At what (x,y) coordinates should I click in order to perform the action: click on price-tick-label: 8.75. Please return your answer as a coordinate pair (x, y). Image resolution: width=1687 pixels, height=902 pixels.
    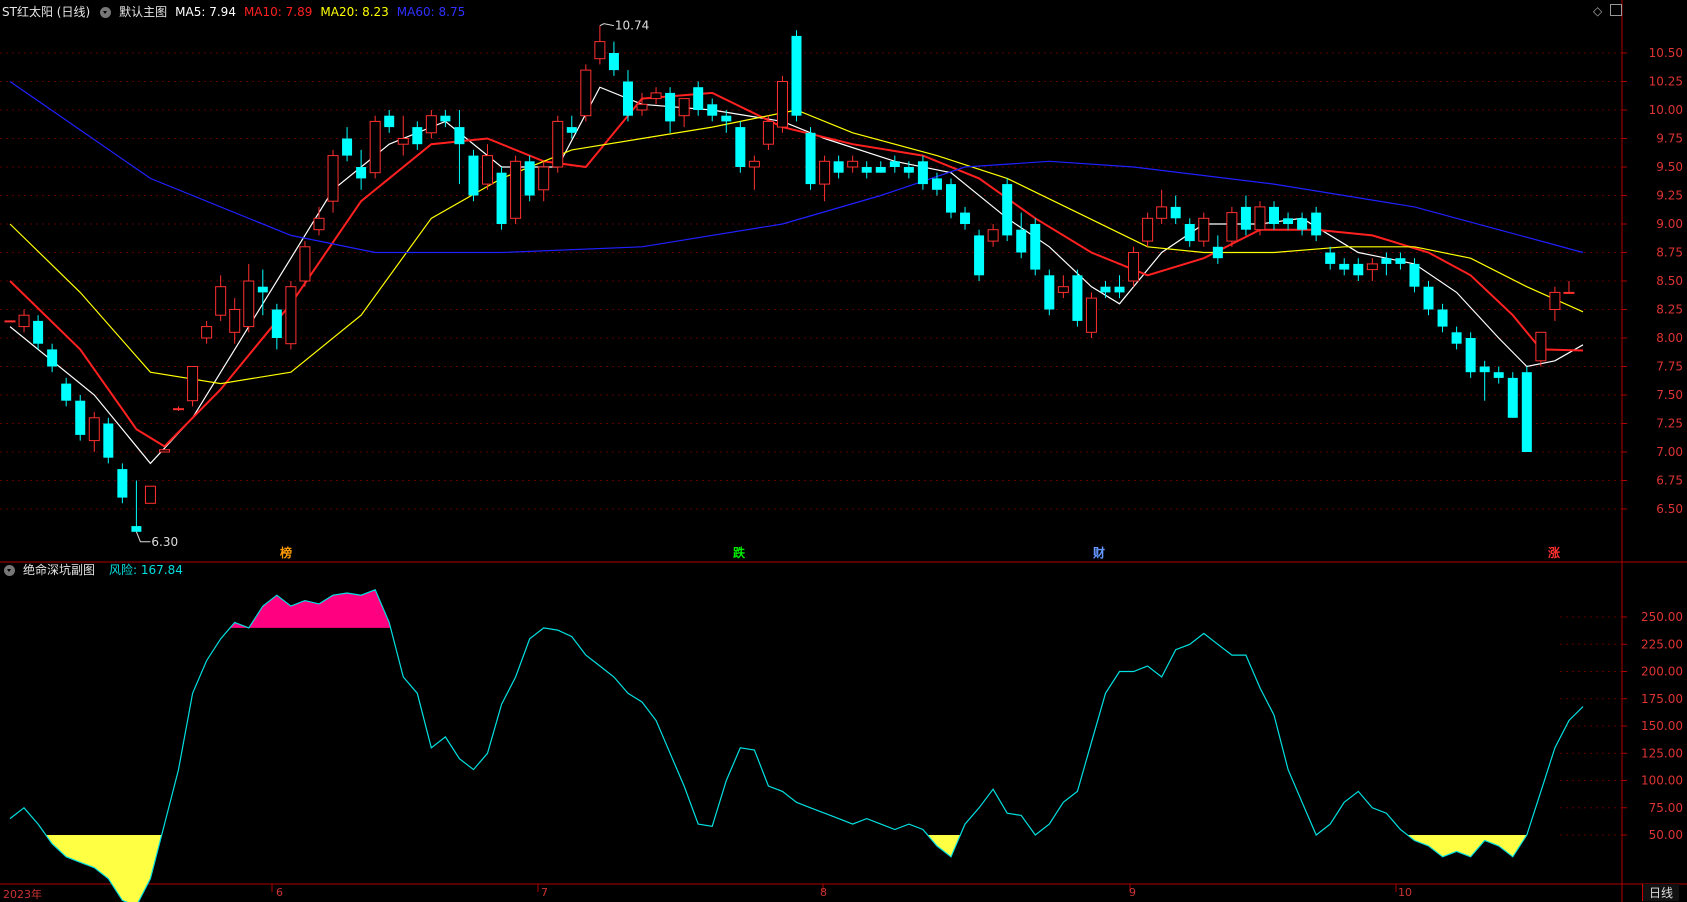
    Looking at the image, I should click on (1669, 253).